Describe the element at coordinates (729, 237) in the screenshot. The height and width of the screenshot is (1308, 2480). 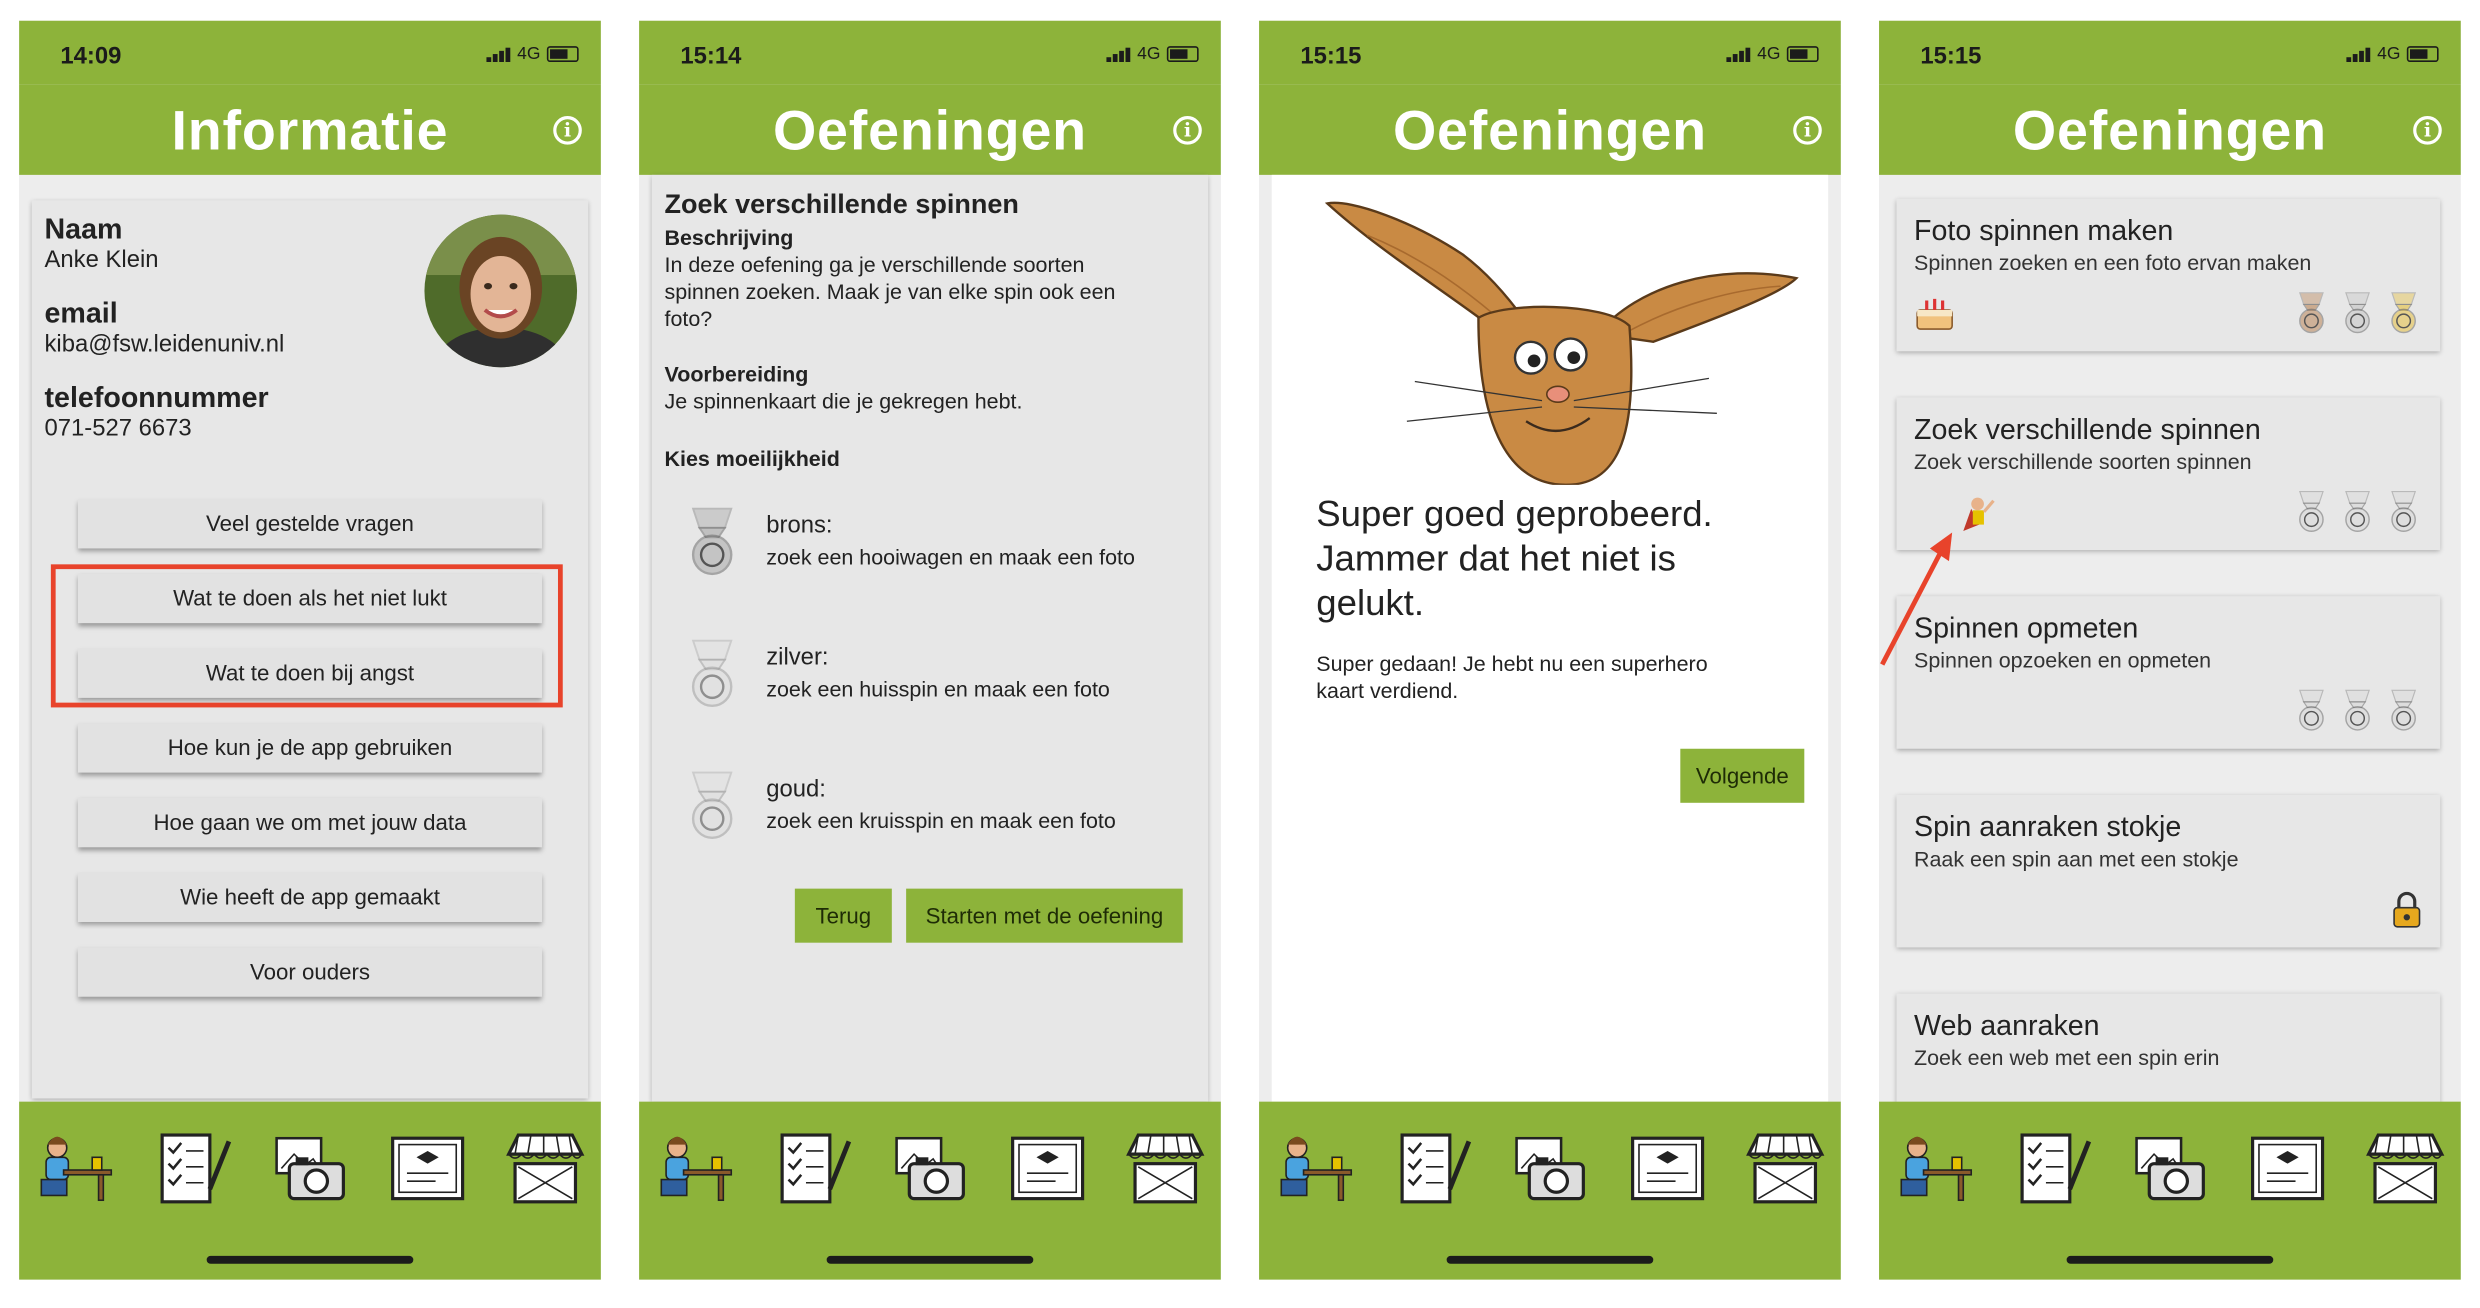
I see `description-label: Beschrijving` at that location.